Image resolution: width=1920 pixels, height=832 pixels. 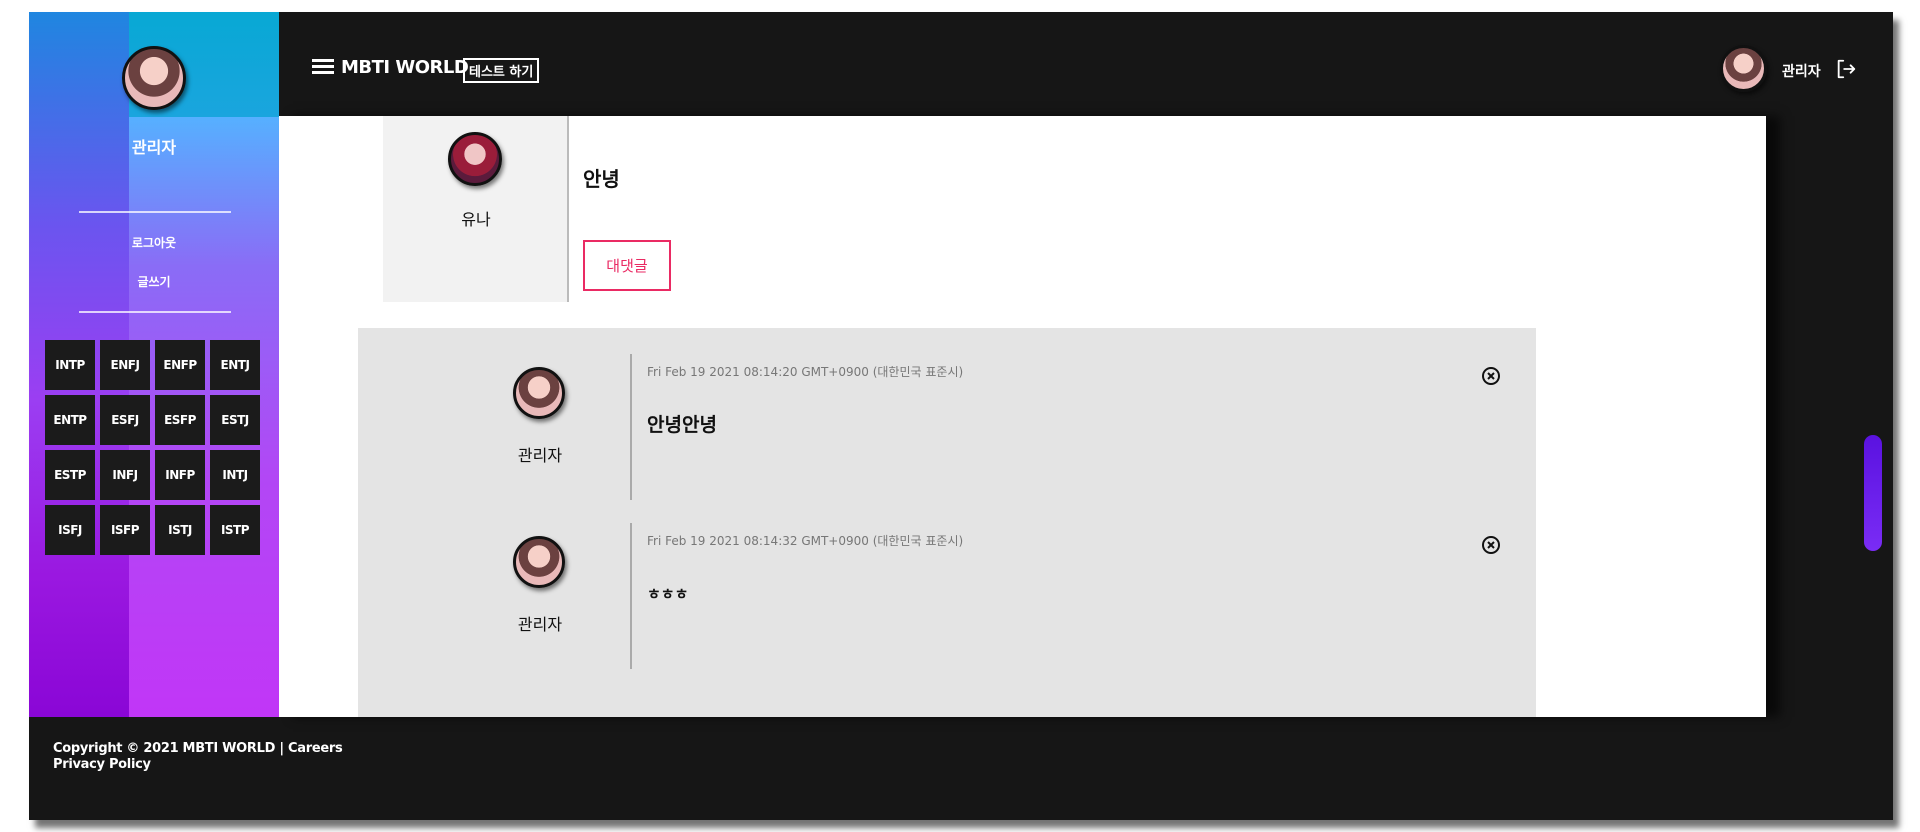 I want to click on mbti-type-button: ENFJ, so click(x=125, y=365).